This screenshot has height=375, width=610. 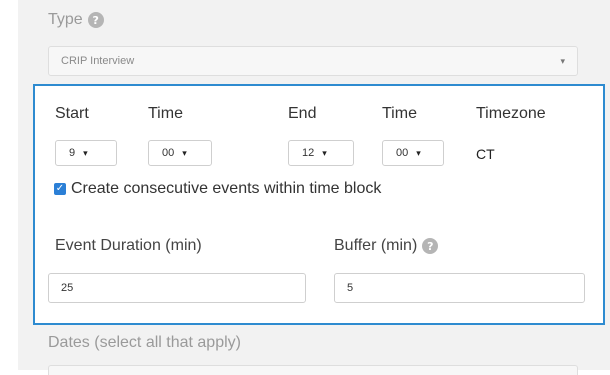 I want to click on end-time-header: Time, so click(x=399, y=113).